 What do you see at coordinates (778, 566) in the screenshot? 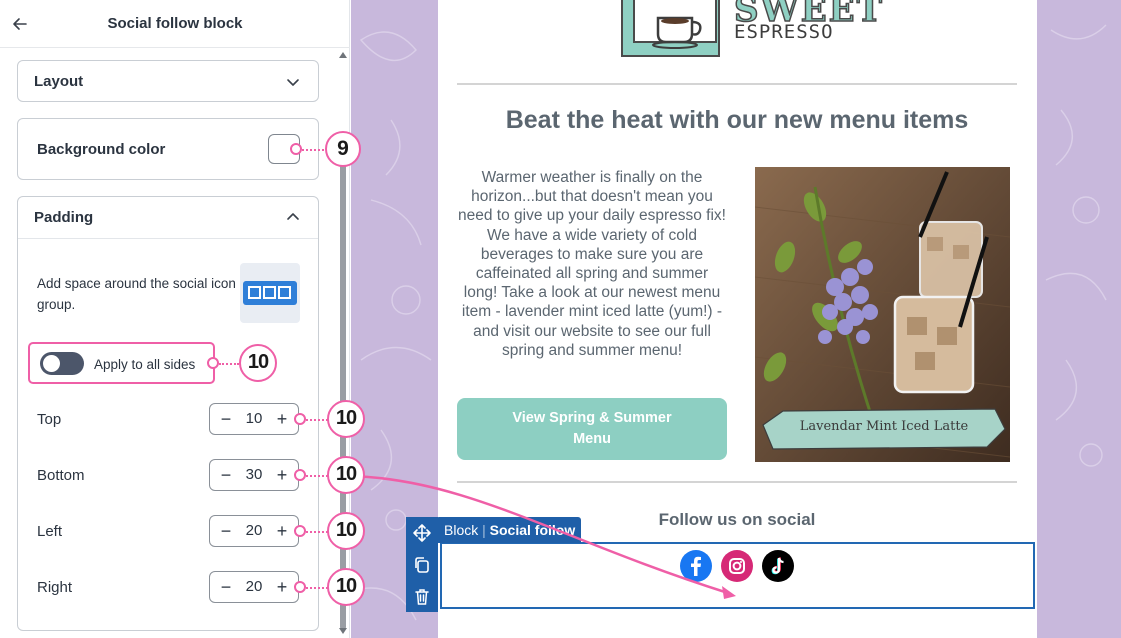
I see `tiktok-icon` at bounding box center [778, 566].